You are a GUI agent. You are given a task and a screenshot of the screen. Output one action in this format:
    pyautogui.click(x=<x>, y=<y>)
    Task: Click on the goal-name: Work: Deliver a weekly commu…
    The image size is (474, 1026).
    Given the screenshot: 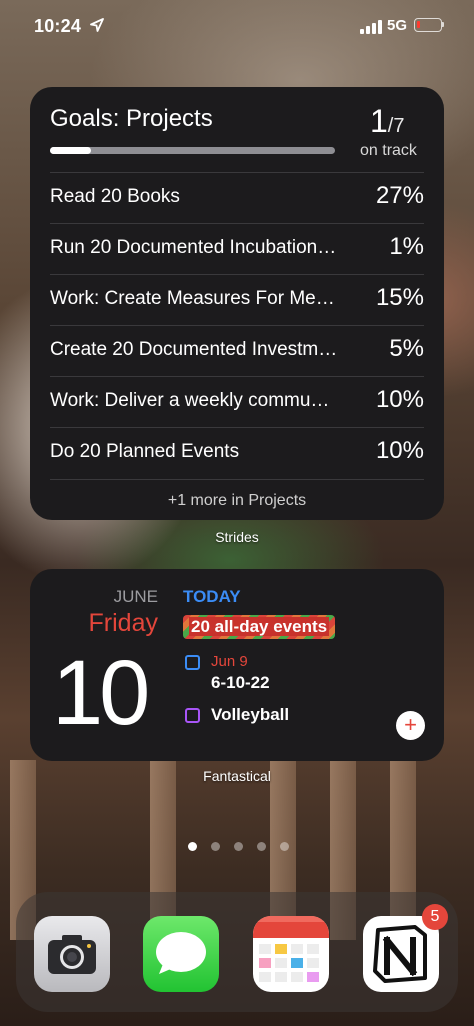 What is the action you would take?
    pyautogui.click(x=190, y=400)
    